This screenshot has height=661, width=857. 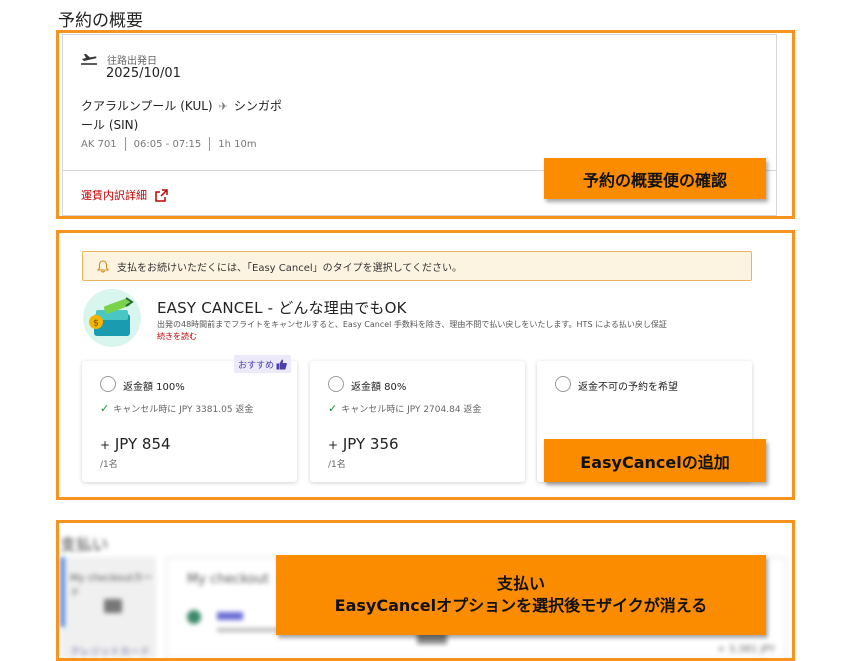 I want to click on callout-payment-line1: 支払い, so click(x=520, y=583).